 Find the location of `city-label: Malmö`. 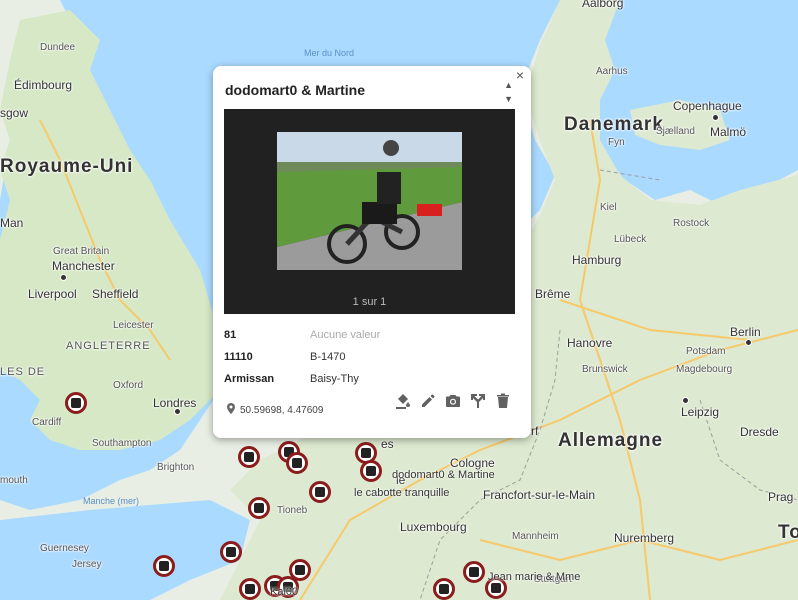

city-label: Malmö is located at coordinates (728, 132).